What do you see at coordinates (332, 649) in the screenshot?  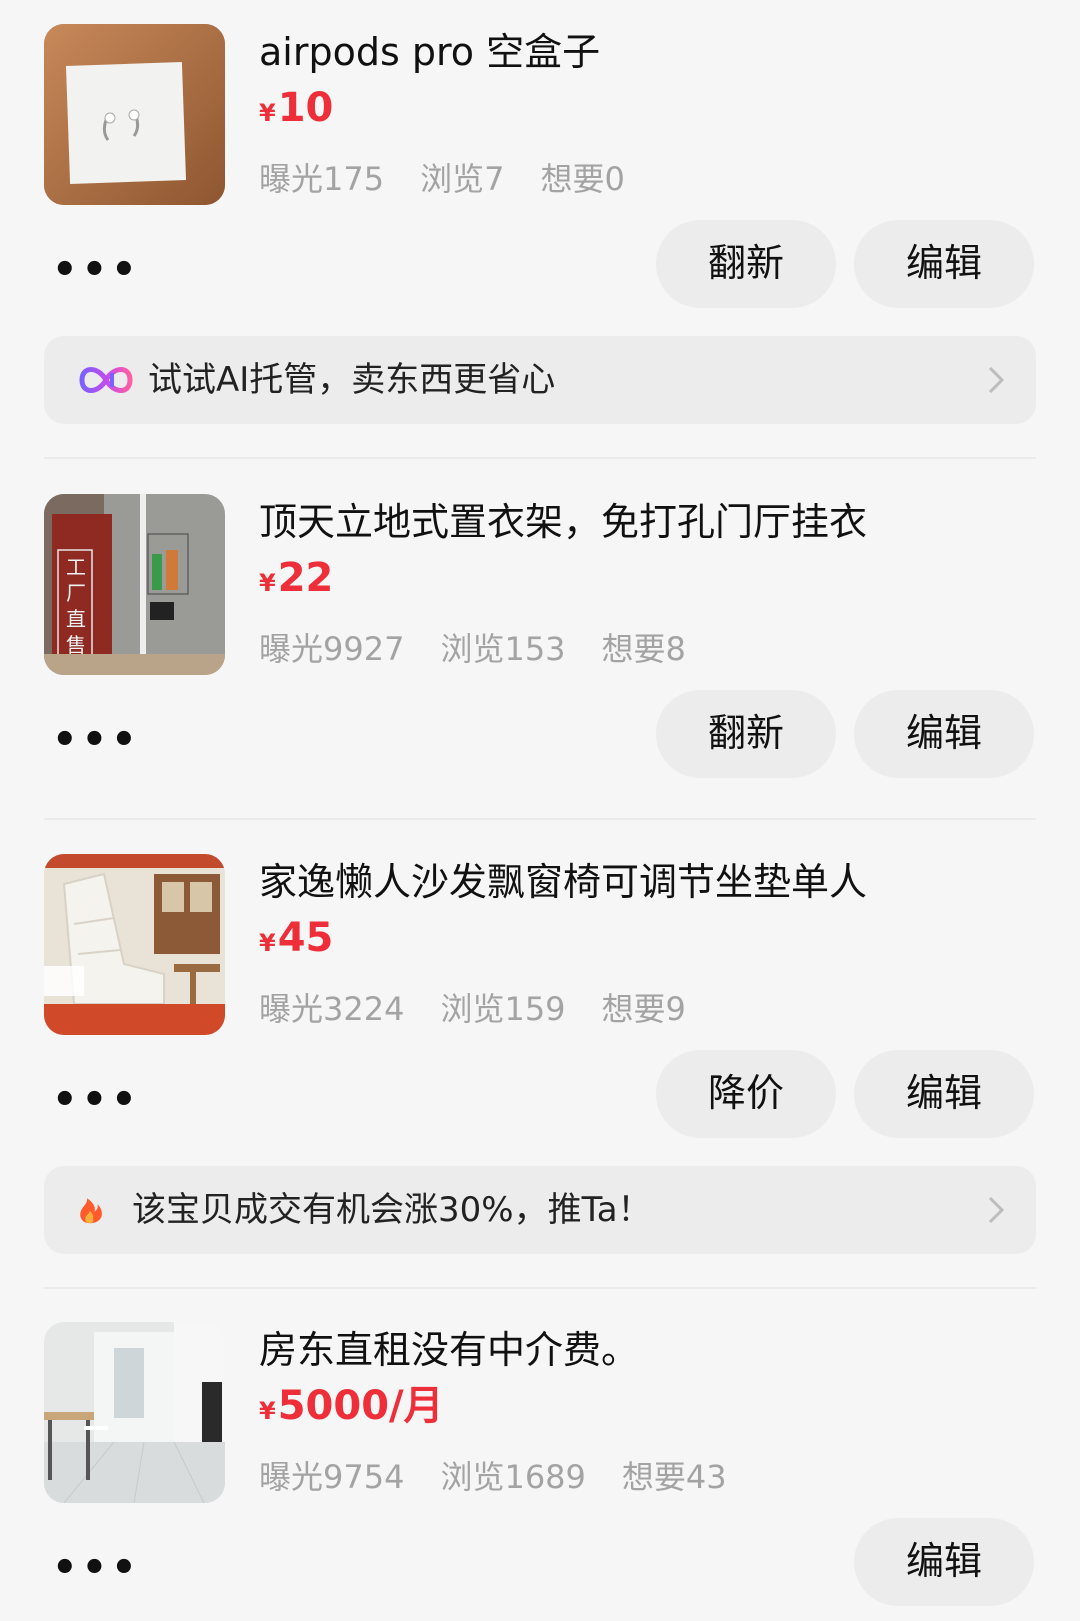 I see `exposure-count: 曝光9927` at bounding box center [332, 649].